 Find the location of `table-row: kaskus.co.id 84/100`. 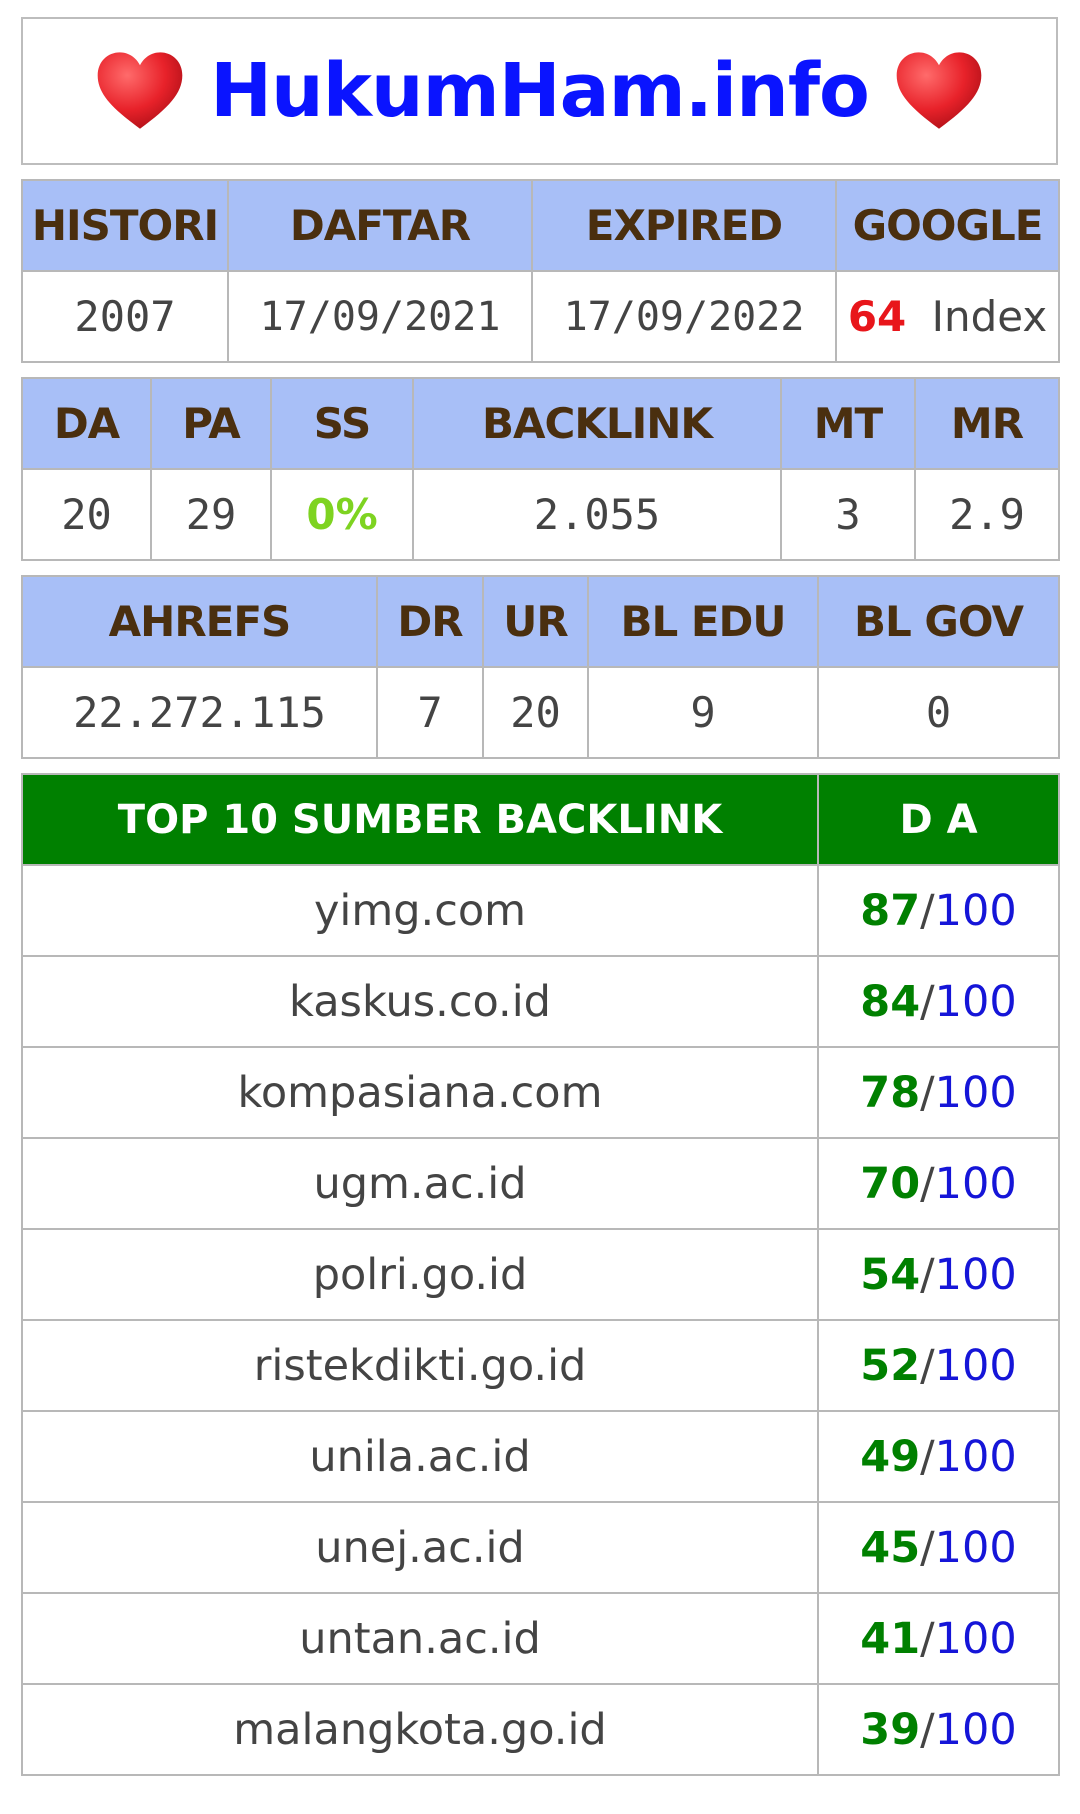

table-row: kaskus.co.id 84/100 is located at coordinates (540, 1001).